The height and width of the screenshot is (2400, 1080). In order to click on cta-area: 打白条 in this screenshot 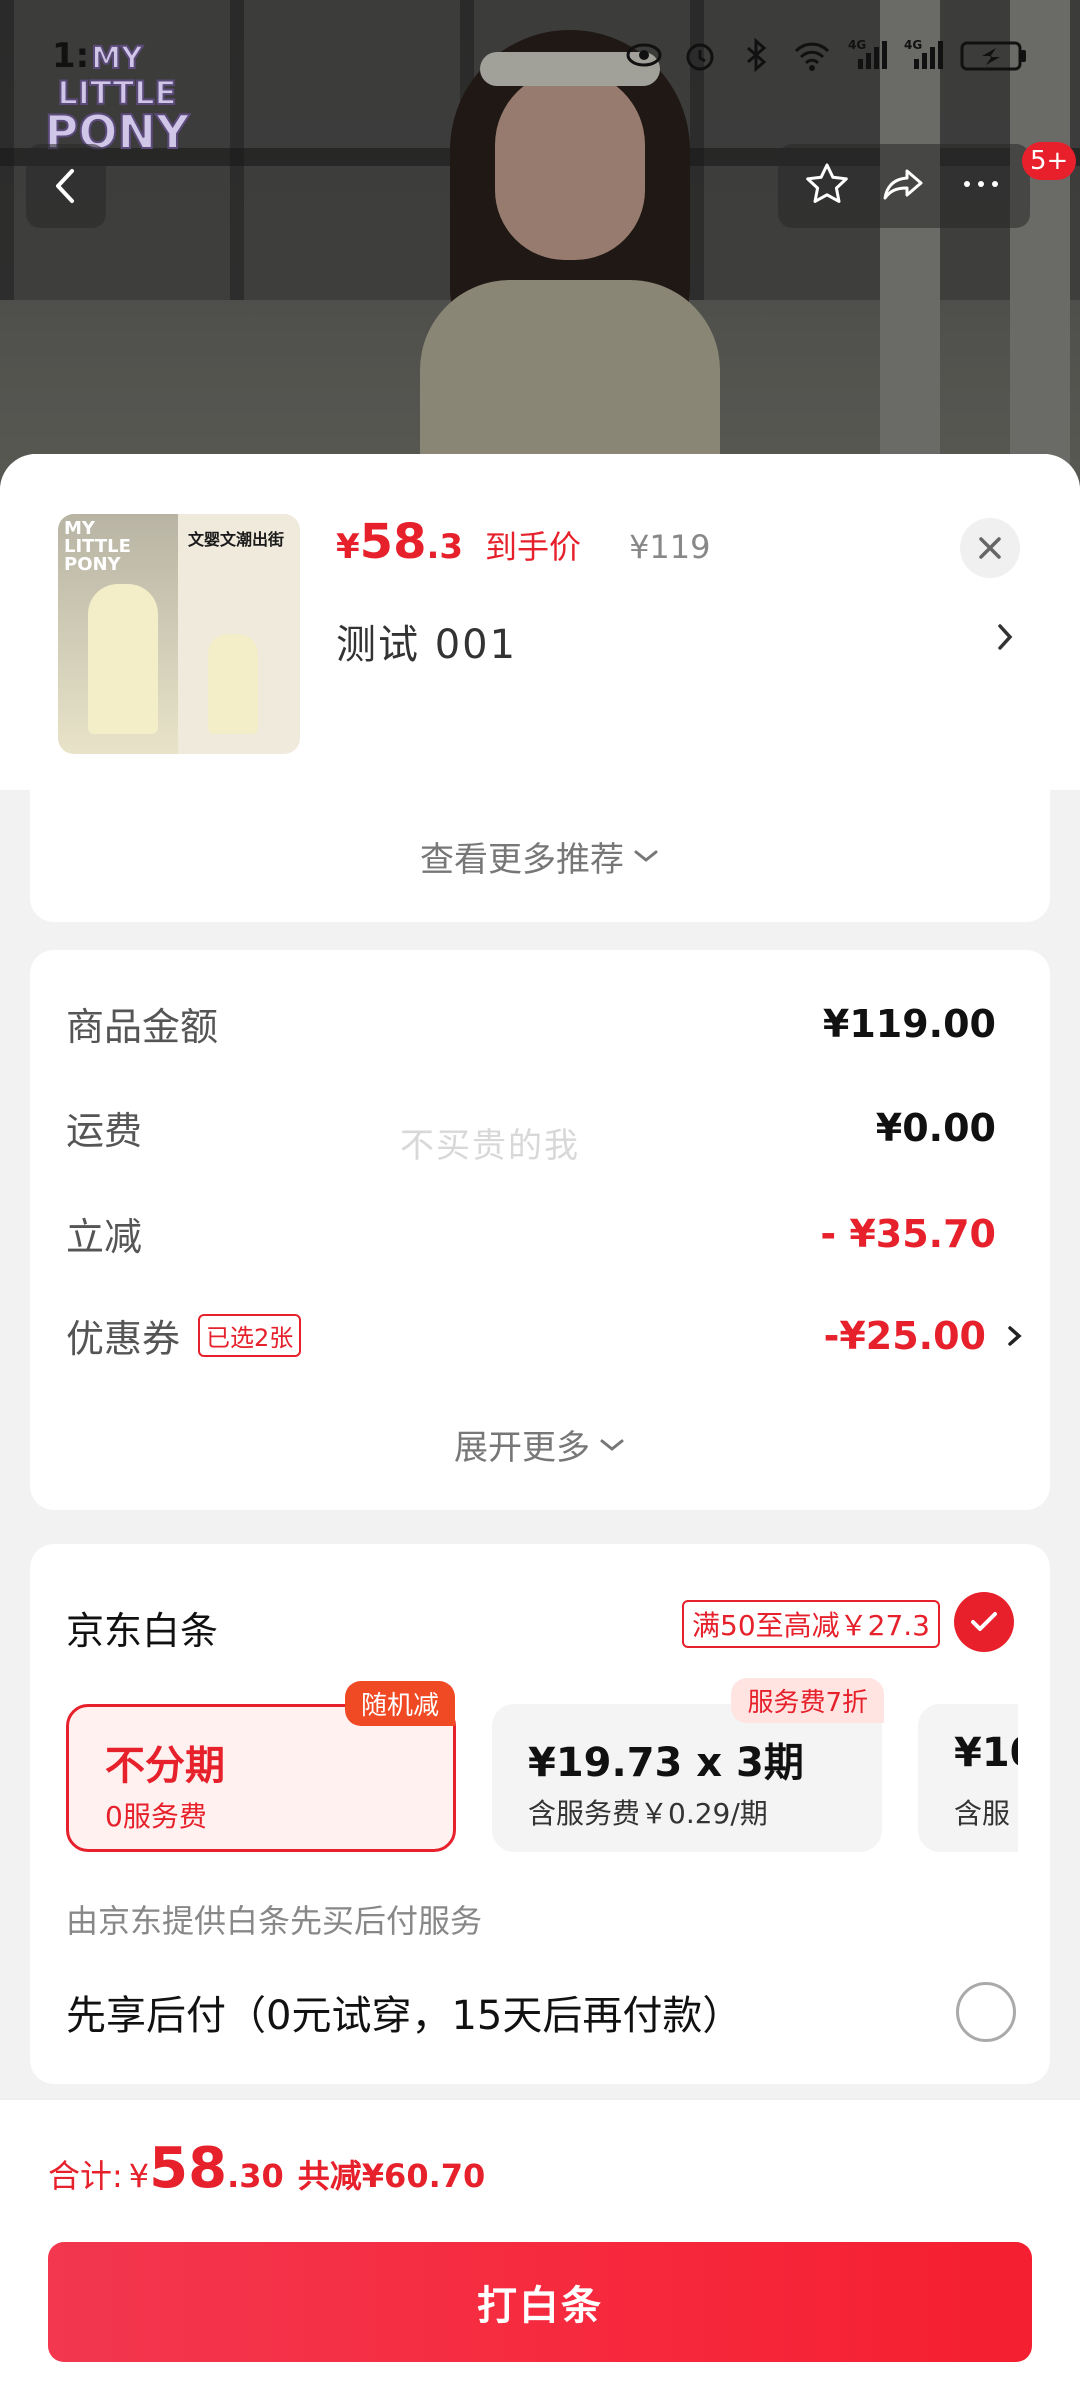, I will do `click(540, 2314)`.